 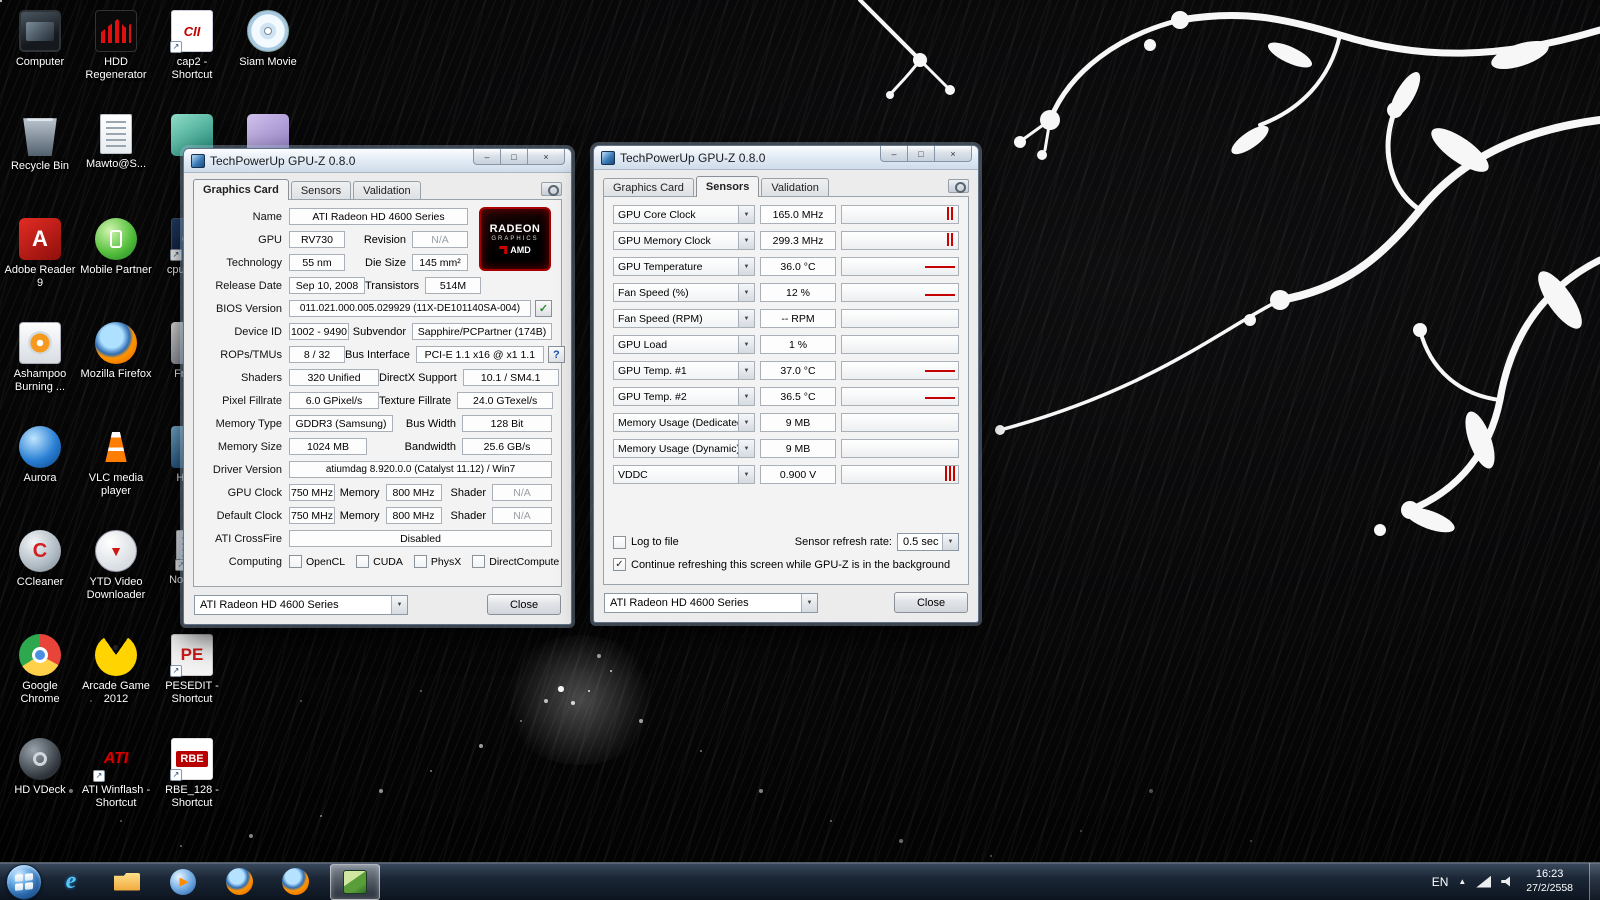 What do you see at coordinates (798, 344) in the screenshot?
I see `sensor-value: 1 %` at bounding box center [798, 344].